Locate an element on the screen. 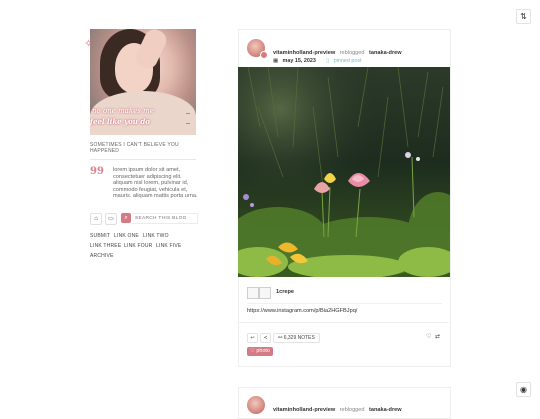 The height and width of the screenshot is (419, 540). avatar-badge is located at coordinates (264, 55).